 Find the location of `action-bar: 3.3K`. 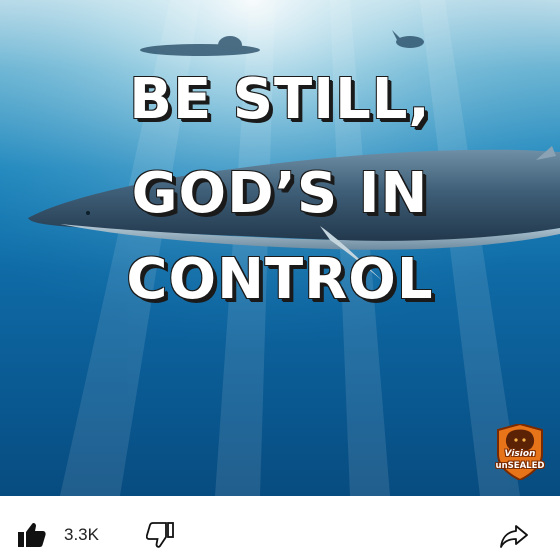

action-bar: 3.3K is located at coordinates (280, 528).